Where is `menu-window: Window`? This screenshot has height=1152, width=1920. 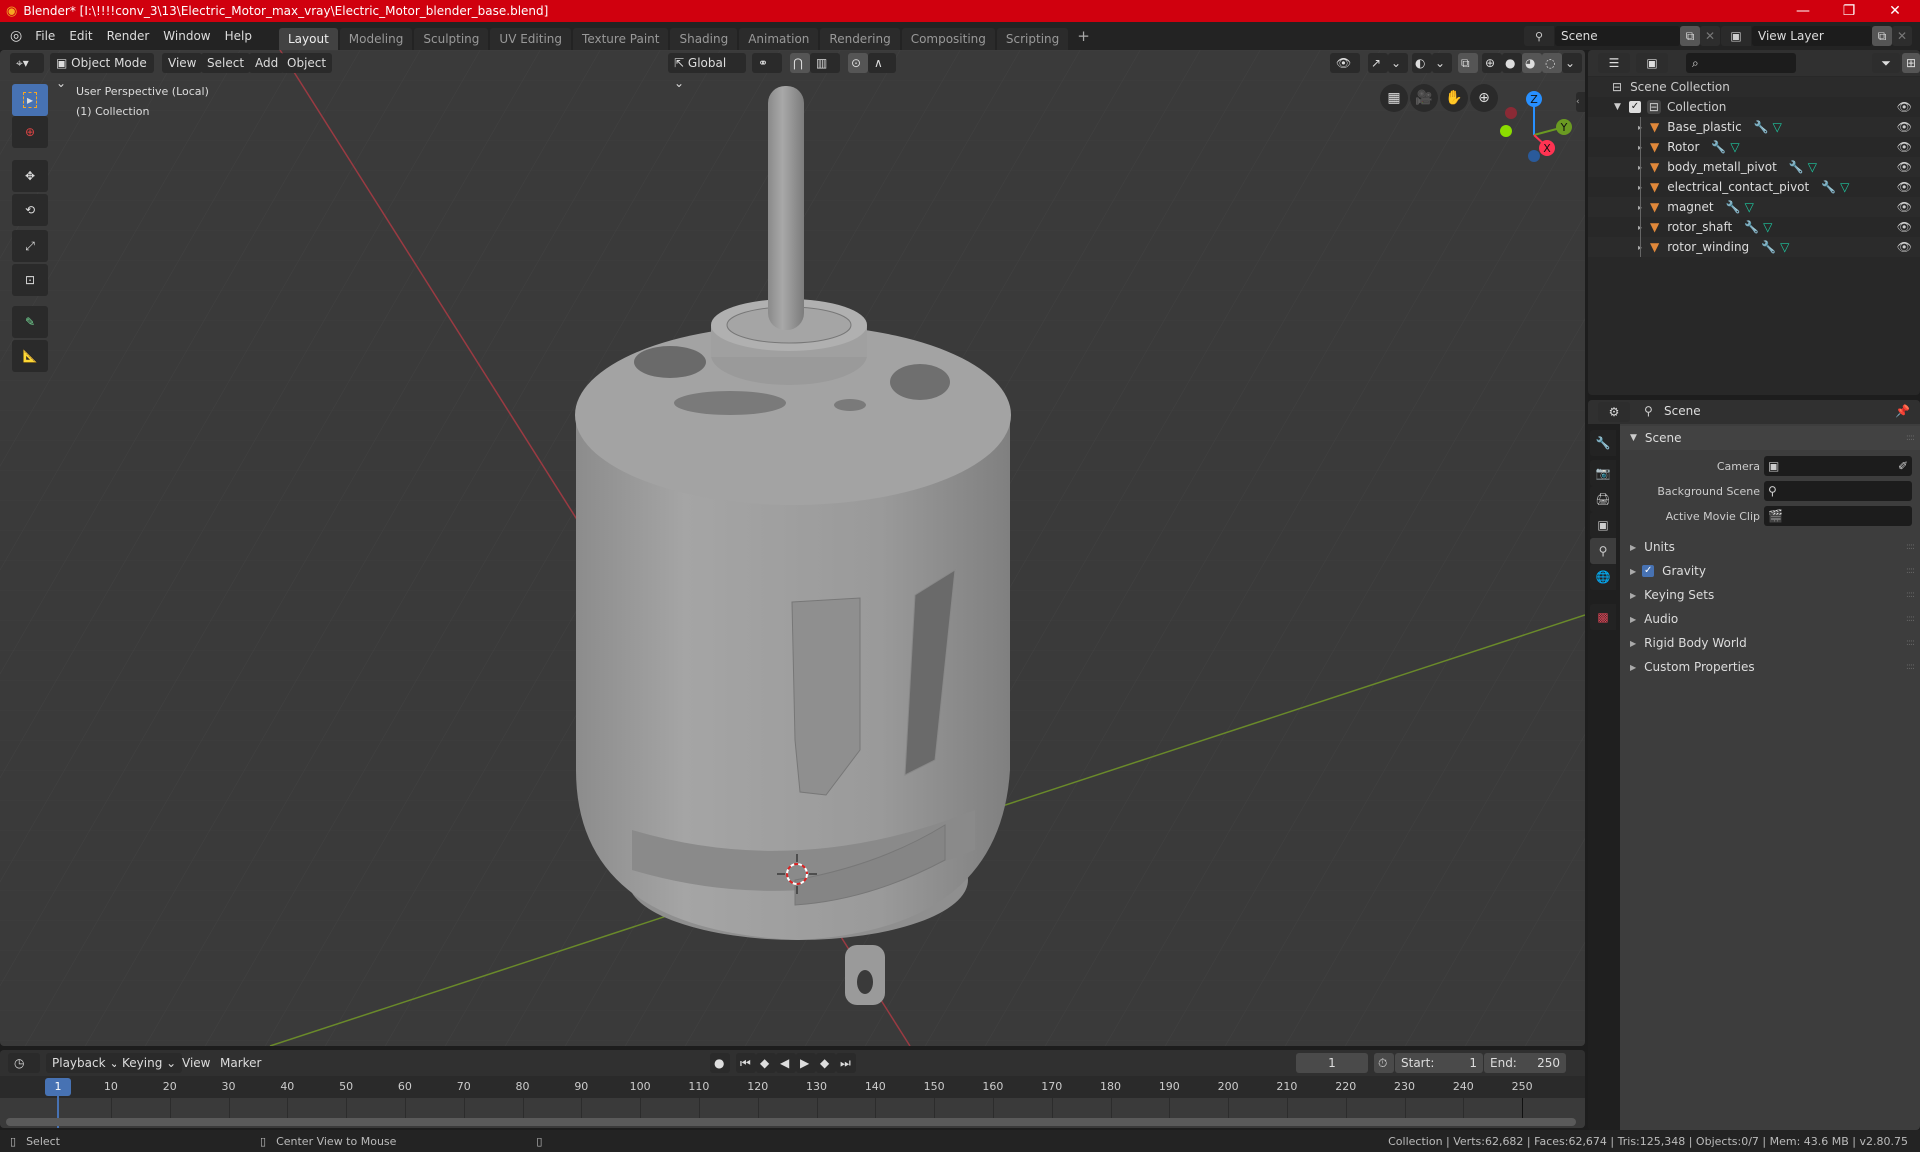
menu-window: Window is located at coordinates (186, 36).